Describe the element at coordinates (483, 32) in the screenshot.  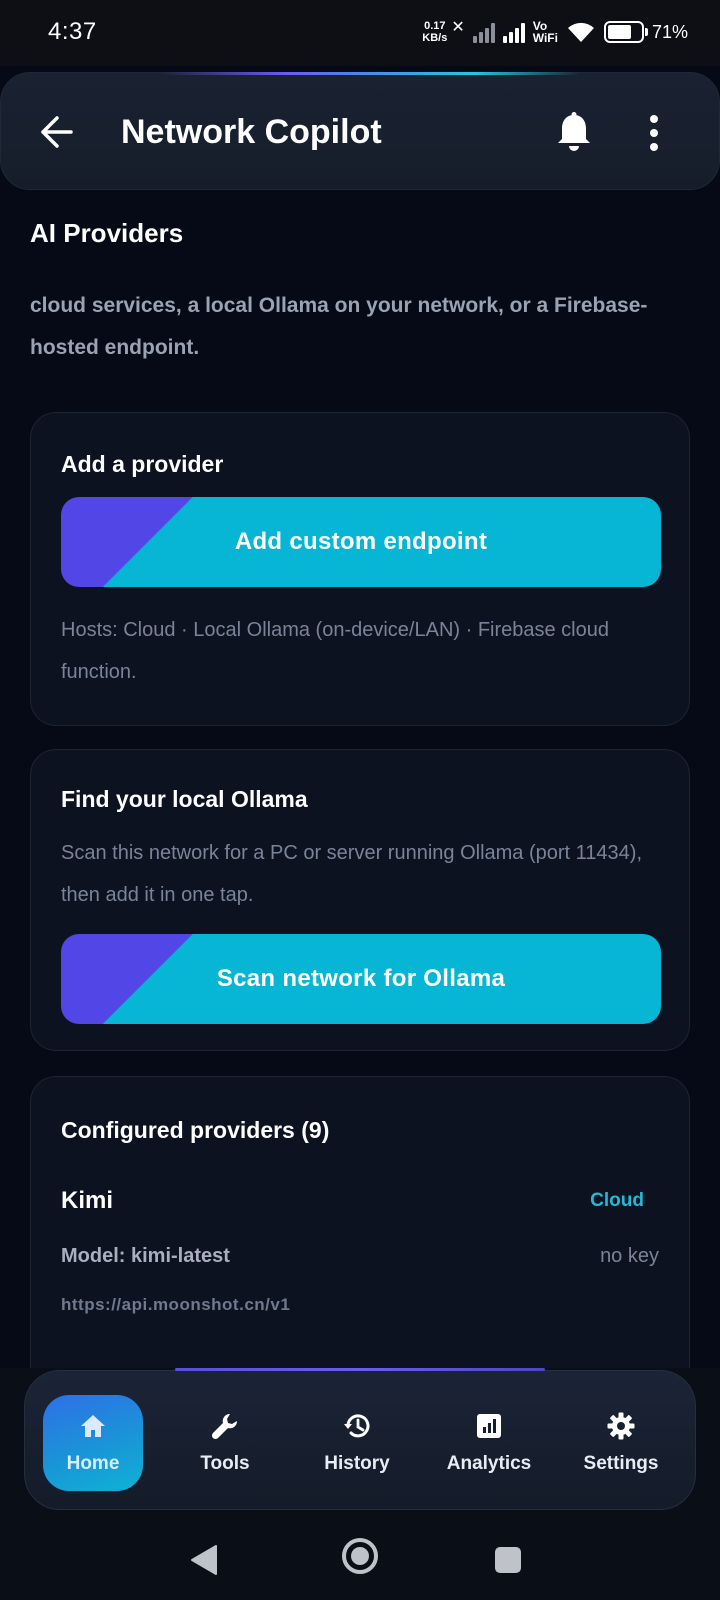
I see `signal-sim1-icon` at that location.